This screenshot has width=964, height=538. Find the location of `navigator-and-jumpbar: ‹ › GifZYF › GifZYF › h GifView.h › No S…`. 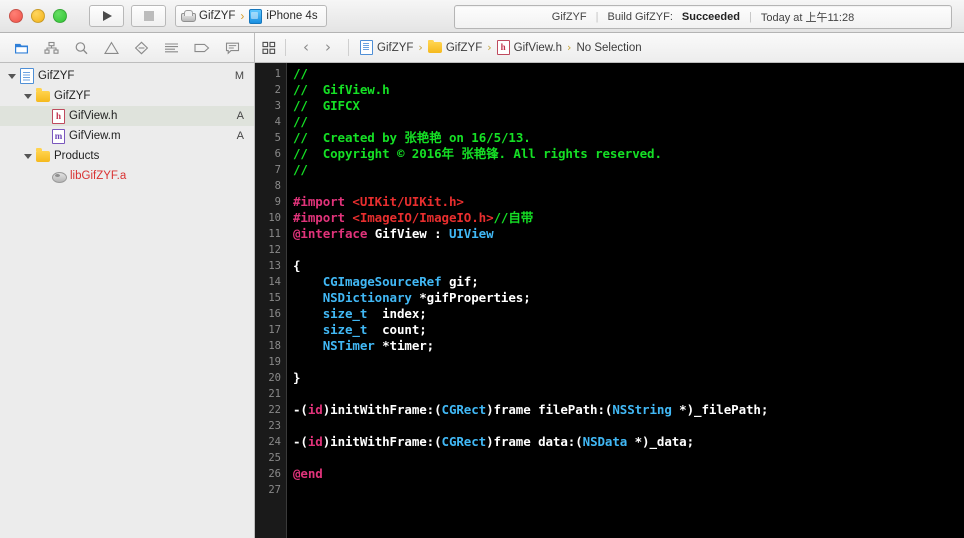

navigator-and-jumpbar: ‹ › GifZYF › GifZYF › h GifView.h › No S… is located at coordinates (482, 48).